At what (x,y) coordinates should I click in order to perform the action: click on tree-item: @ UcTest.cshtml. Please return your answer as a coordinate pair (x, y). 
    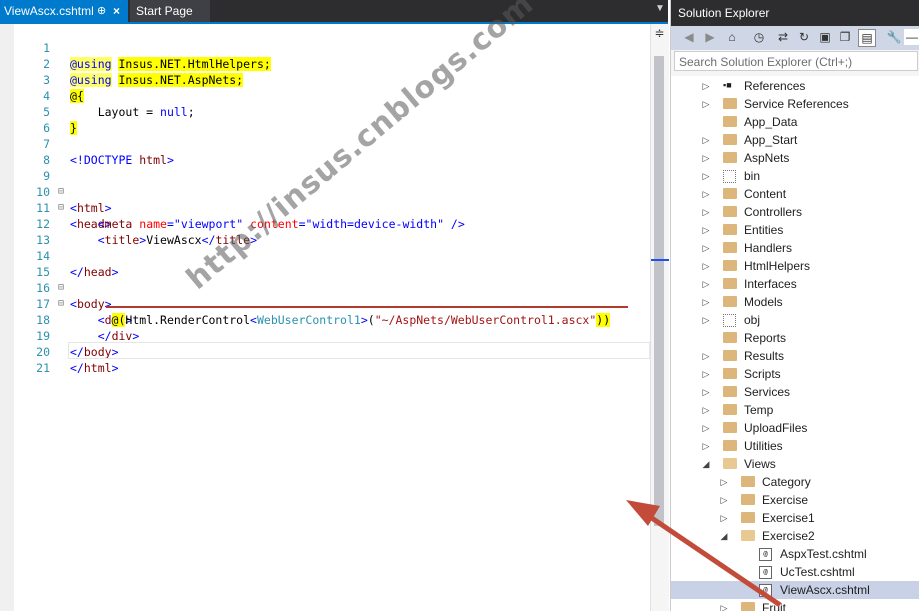
    Looking at the image, I should click on (795, 572).